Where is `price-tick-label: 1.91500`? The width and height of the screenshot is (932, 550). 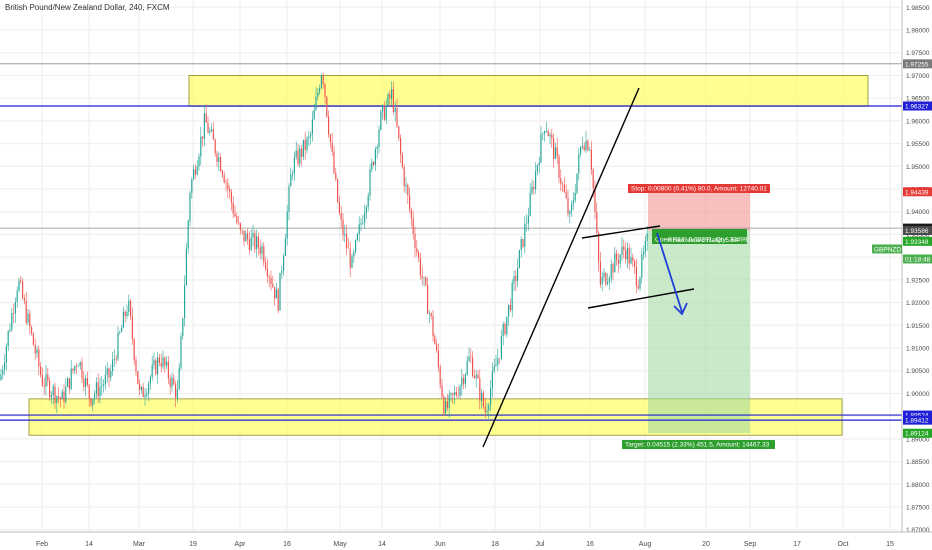
price-tick-label: 1.91500 is located at coordinates (918, 326).